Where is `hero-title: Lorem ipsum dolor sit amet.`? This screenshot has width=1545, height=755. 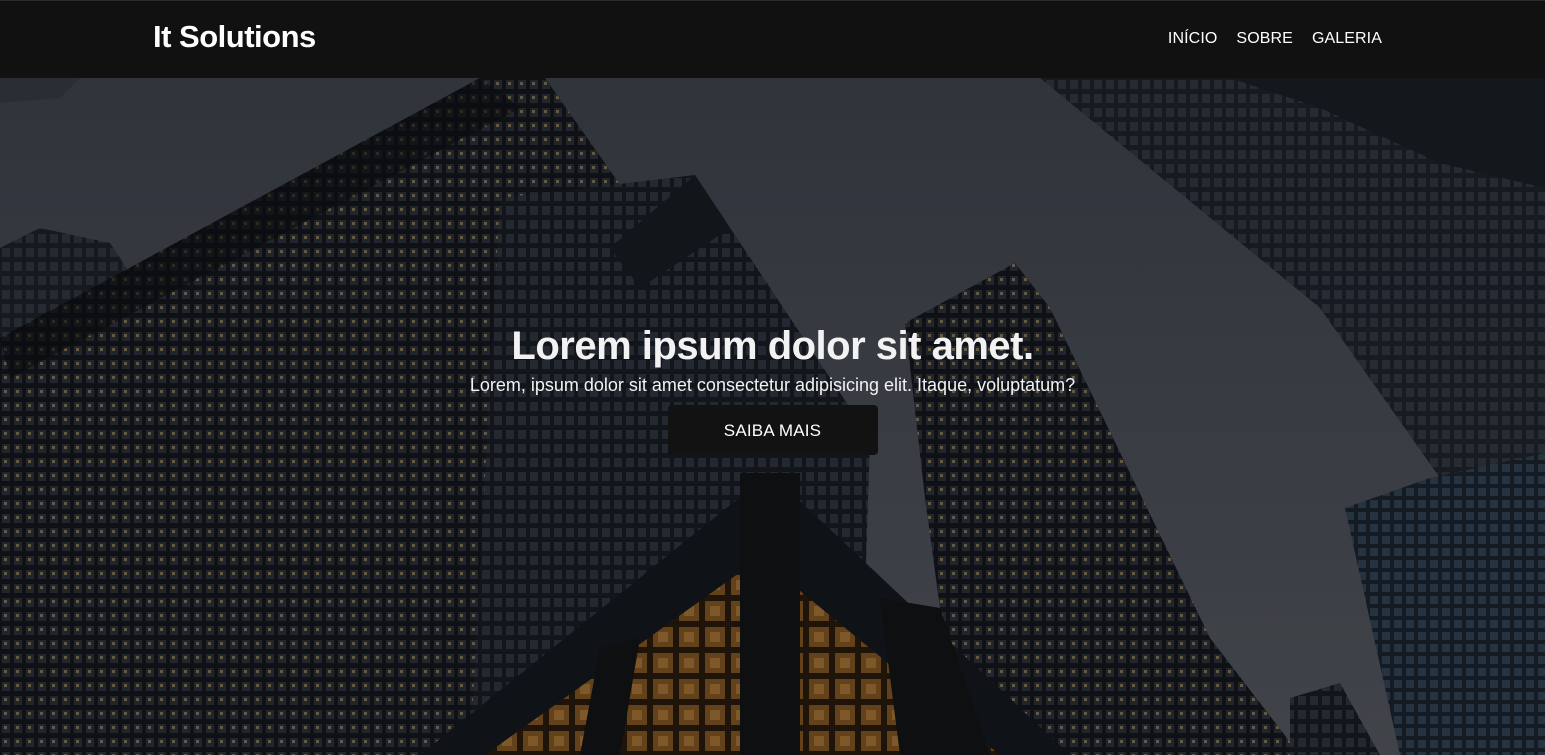
hero-title: Lorem ipsum dolor sit amet. is located at coordinates (772, 346).